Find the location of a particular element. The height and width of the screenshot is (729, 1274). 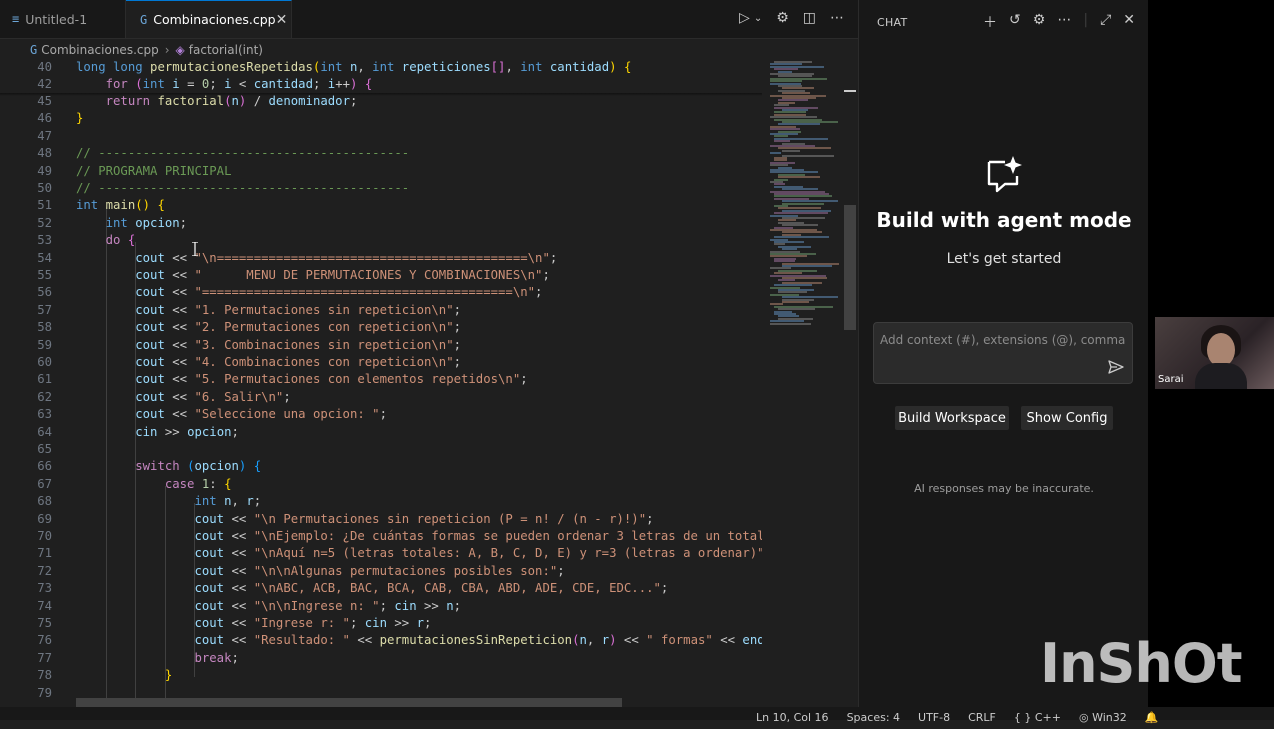

tab-untitled-1: ≡ Untitled-1 is located at coordinates (63, 19).